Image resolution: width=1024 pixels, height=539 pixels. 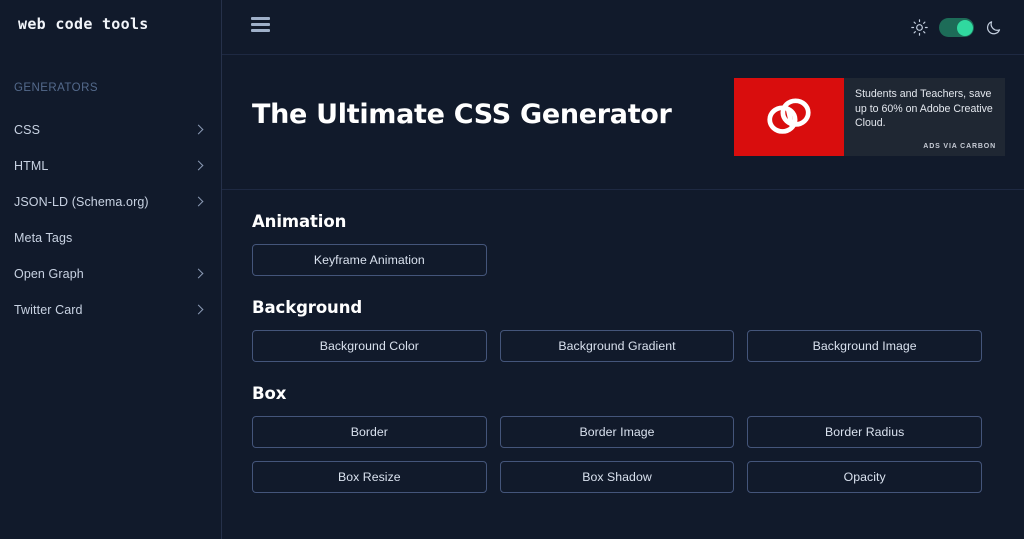 What do you see at coordinates (864, 346) in the screenshot?
I see `tool-button-background-image: Background Image` at bounding box center [864, 346].